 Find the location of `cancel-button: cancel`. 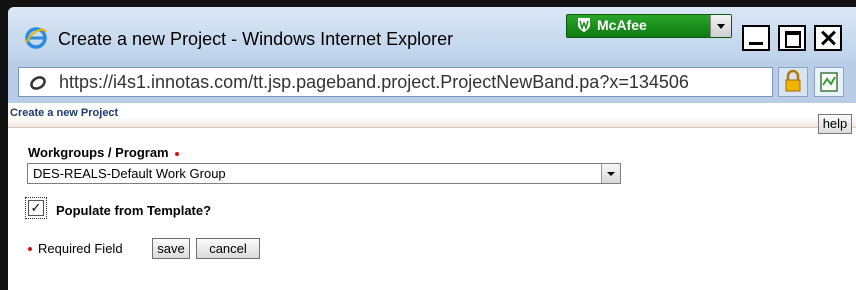

cancel-button: cancel is located at coordinates (228, 248).